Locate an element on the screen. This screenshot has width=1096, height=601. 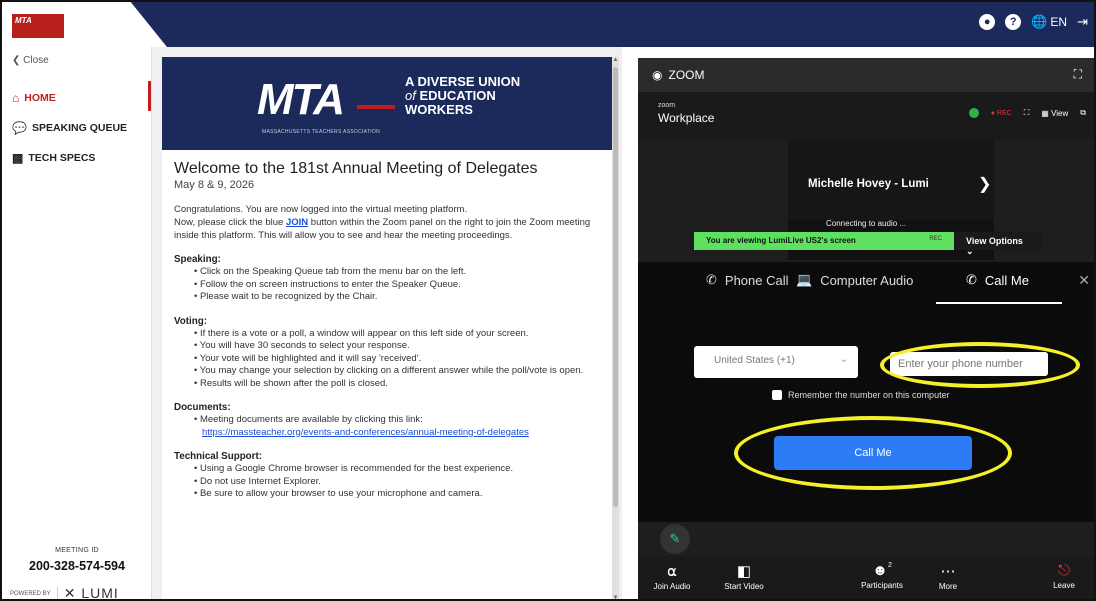
meeting-id: 200-328-574-594 is located at coordinates (77, 566).